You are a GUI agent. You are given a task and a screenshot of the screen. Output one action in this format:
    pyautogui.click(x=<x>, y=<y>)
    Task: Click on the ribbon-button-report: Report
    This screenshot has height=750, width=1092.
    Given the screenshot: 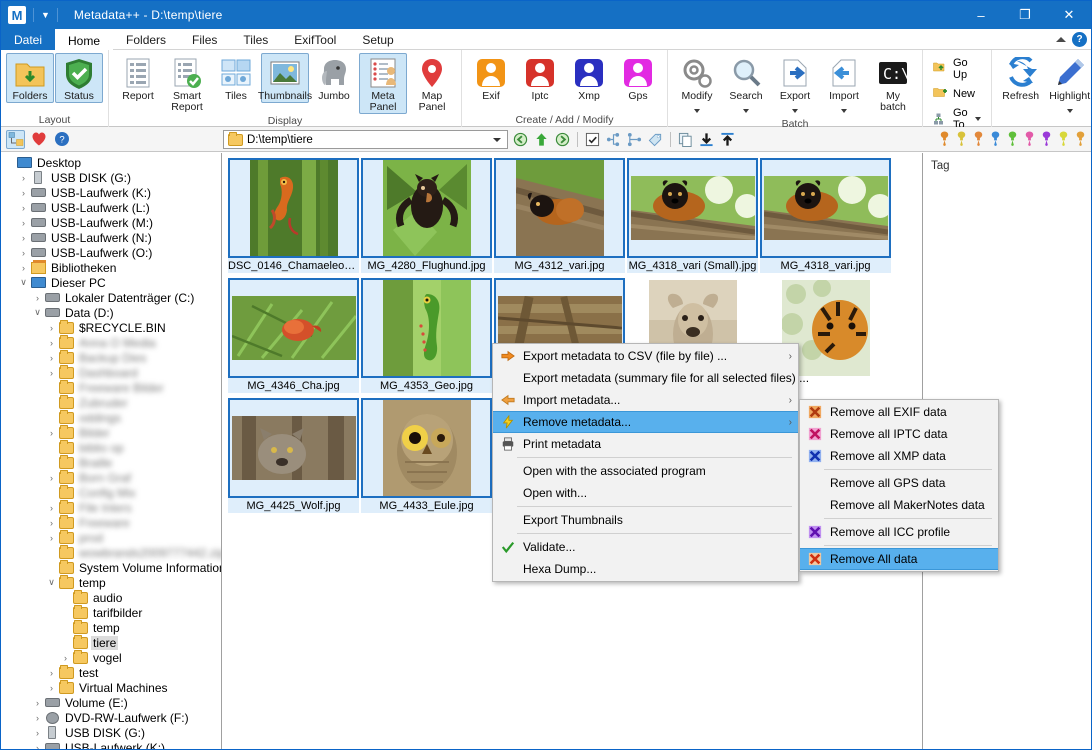 What is the action you would take?
    pyautogui.click(x=138, y=78)
    